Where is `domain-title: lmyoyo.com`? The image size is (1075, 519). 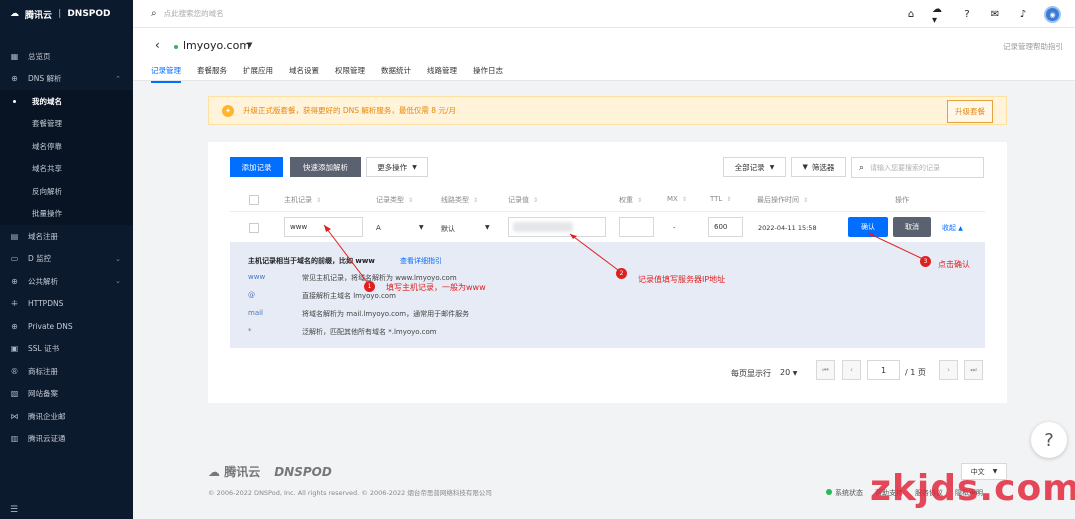
domain-title: lmyoyo.com is located at coordinates (216, 45).